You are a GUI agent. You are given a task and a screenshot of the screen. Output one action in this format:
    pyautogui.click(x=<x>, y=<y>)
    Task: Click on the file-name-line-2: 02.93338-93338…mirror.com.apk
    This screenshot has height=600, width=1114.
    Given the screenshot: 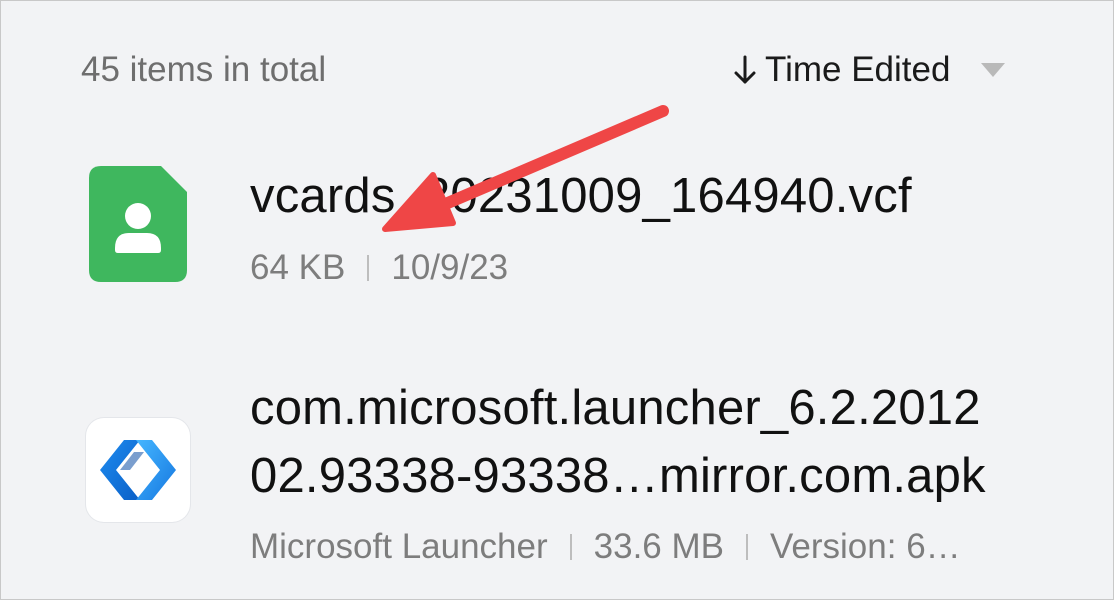 What is the action you would take?
    pyautogui.click(x=618, y=476)
    